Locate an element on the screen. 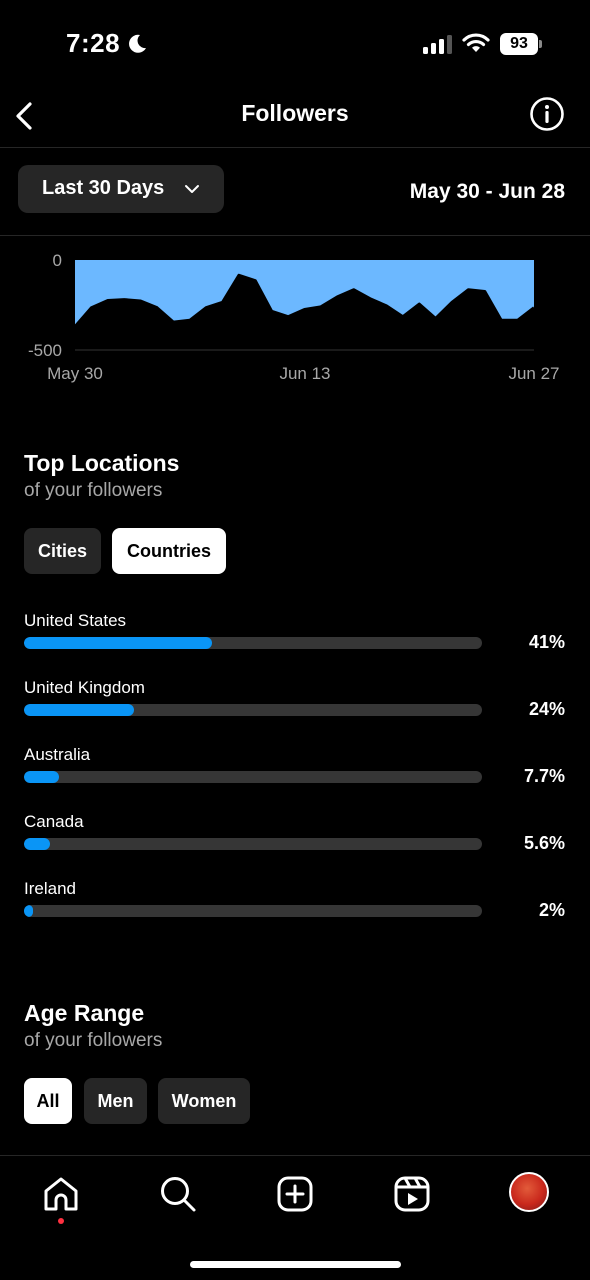 This screenshot has width=590, height=1280. tab-men: Men is located at coordinates (115, 1101).